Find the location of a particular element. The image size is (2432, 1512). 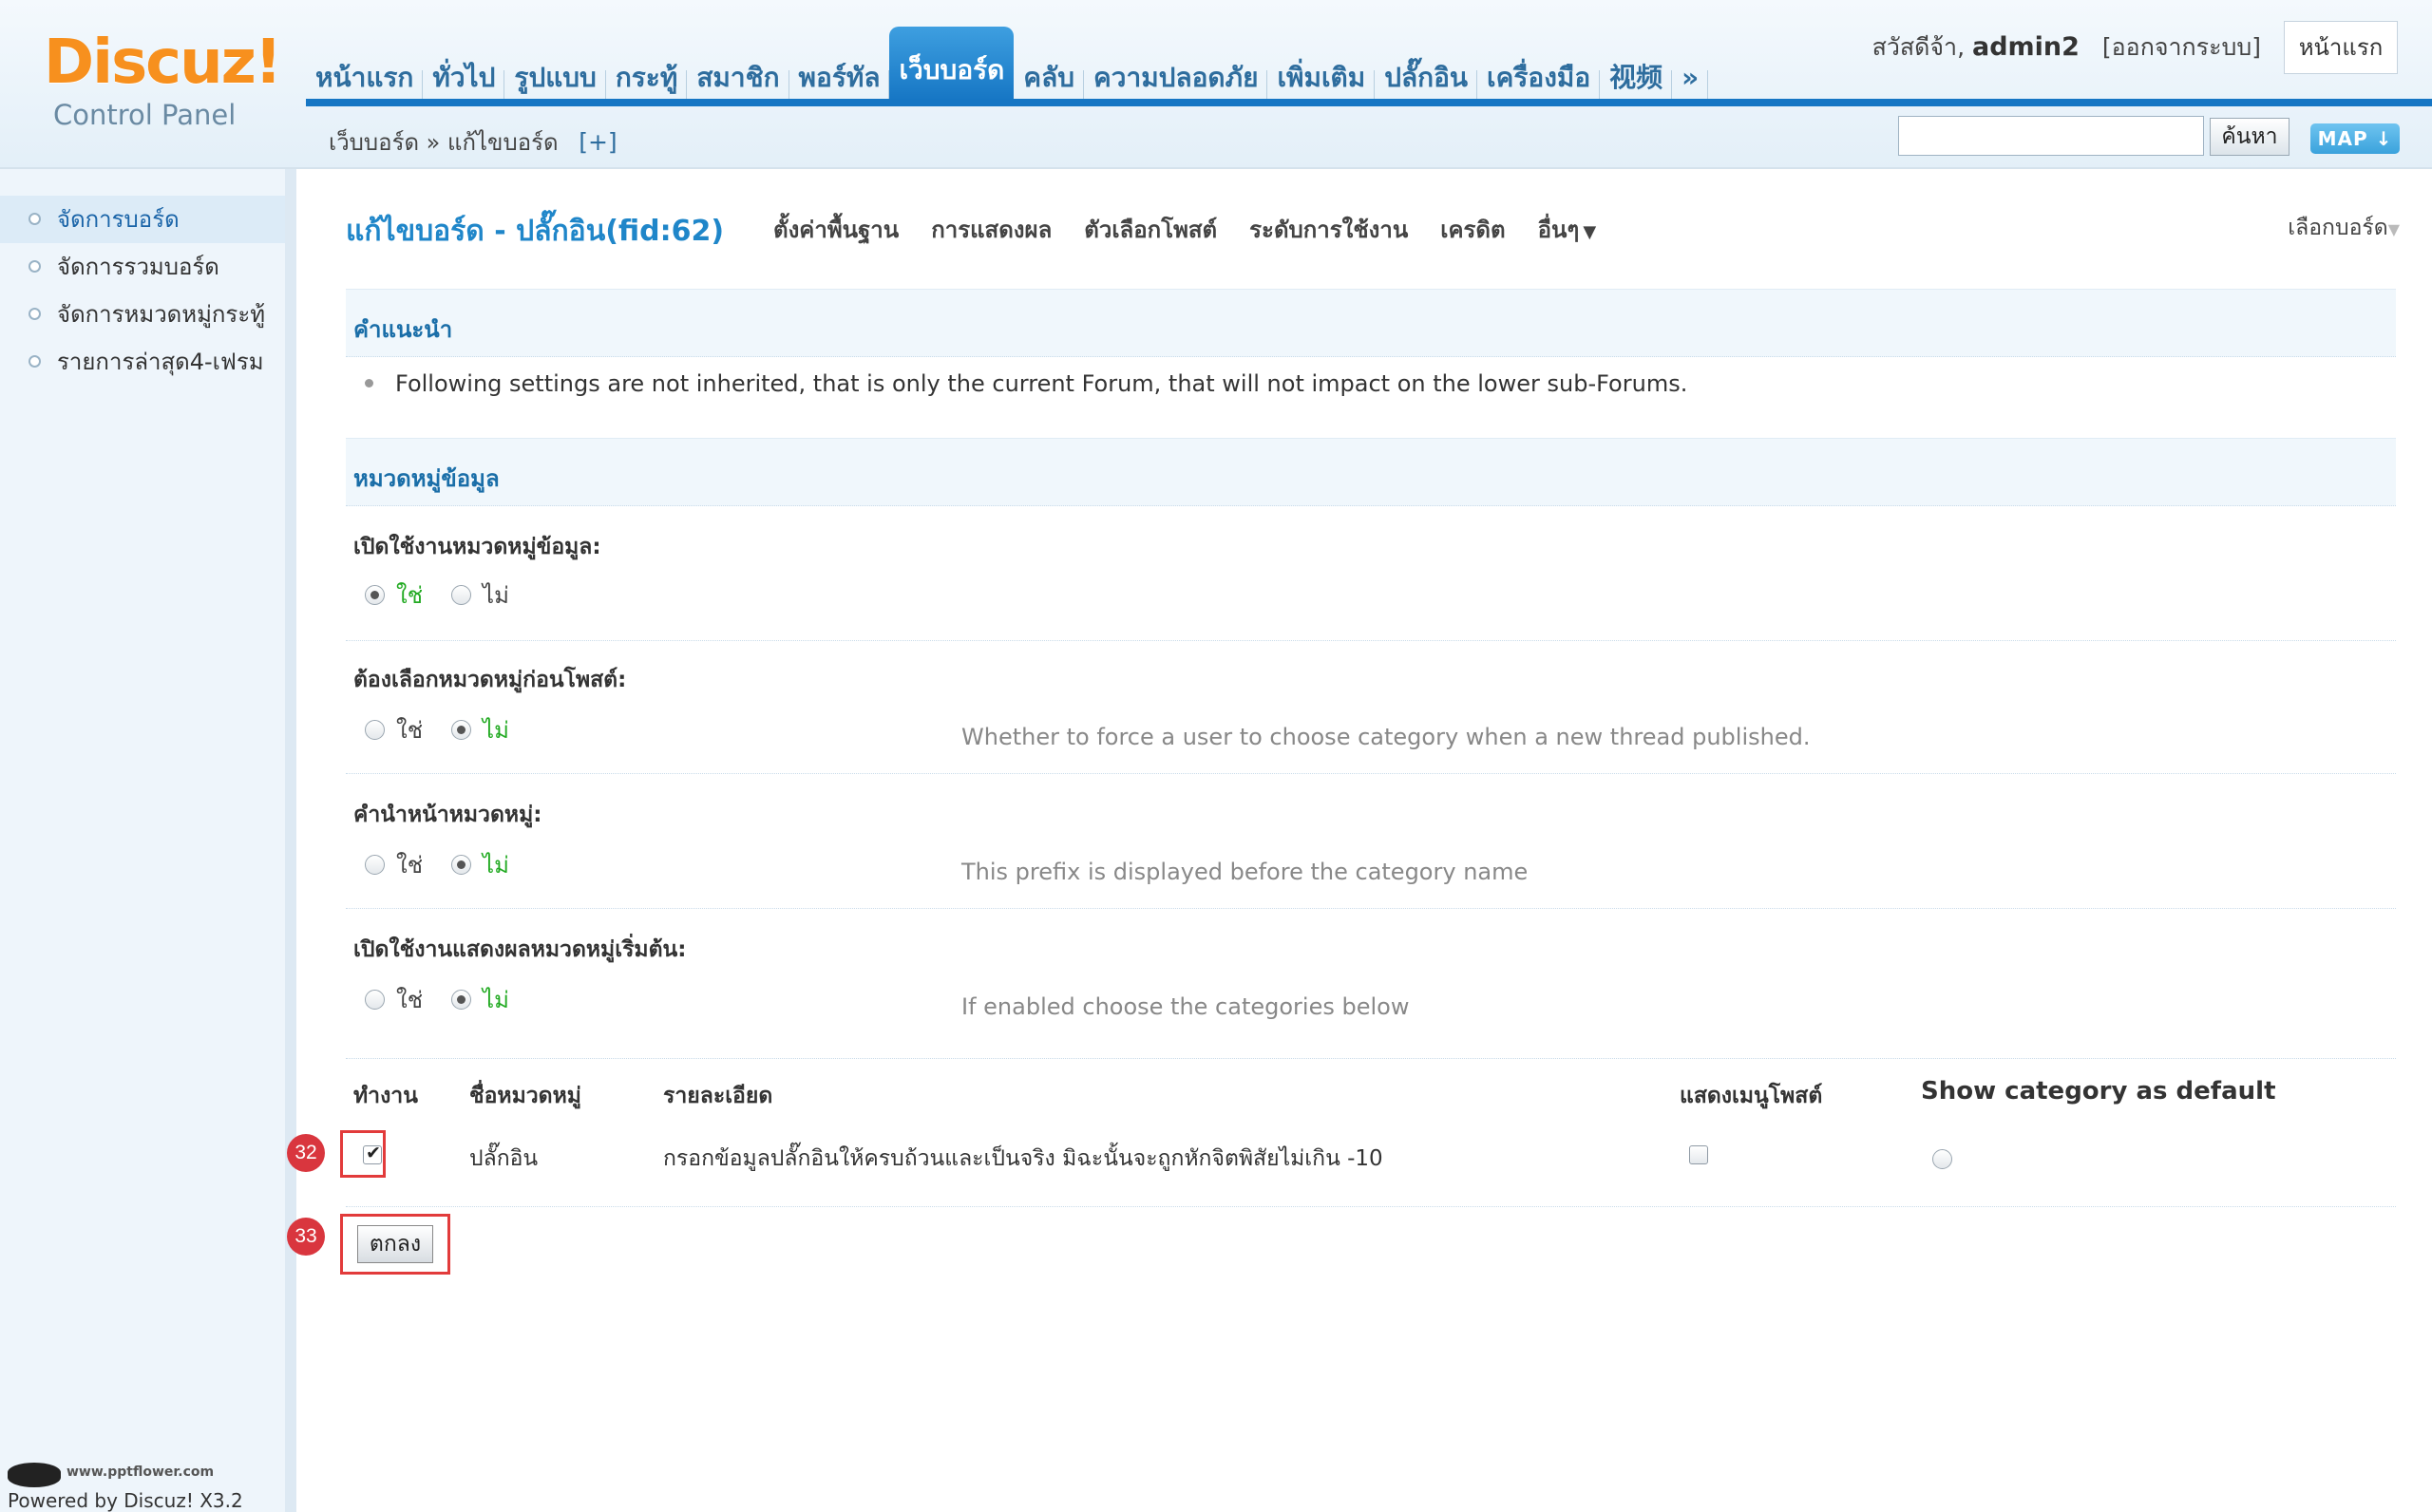

col-header-default: Show category as default is located at coordinates (2098, 1092).